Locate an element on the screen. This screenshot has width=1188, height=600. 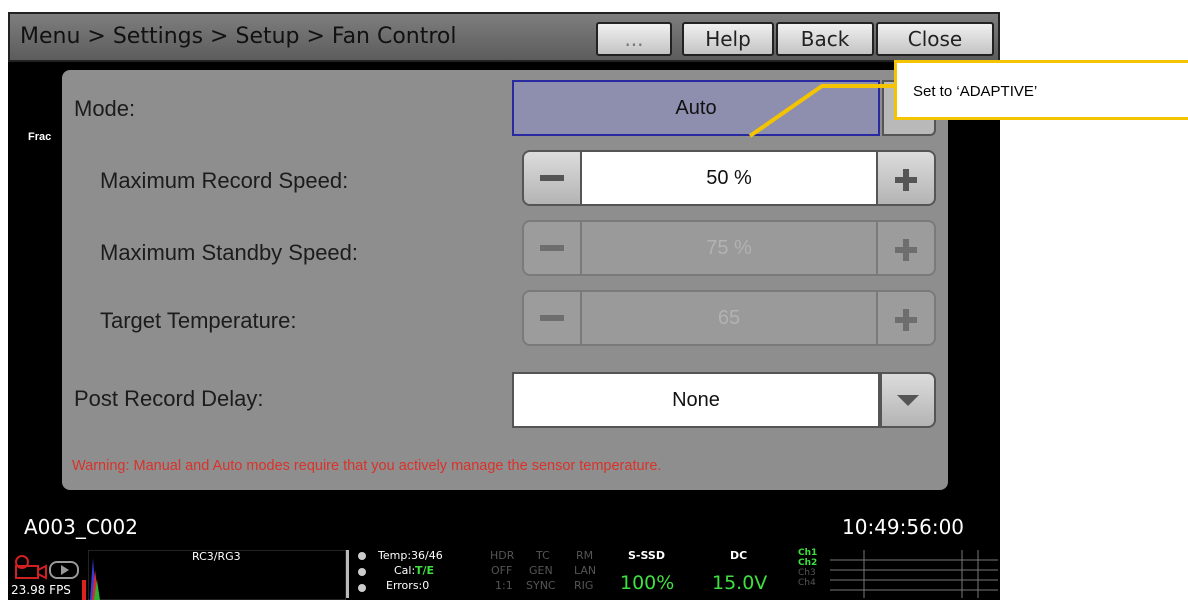
post-record-delay-select: None is located at coordinates (696, 400).